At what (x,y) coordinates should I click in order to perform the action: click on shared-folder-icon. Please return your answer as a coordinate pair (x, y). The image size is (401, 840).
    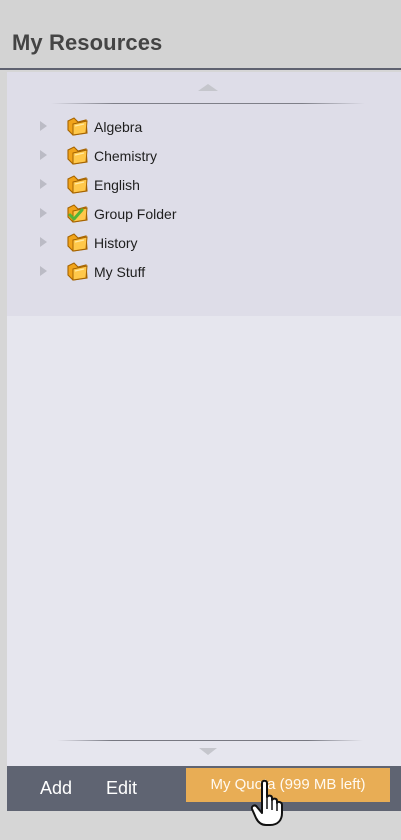
    Looking at the image, I should click on (77, 213).